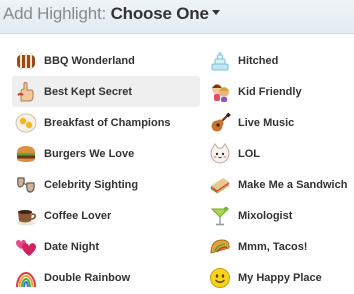 The height and width of the screenshot is (294, 354). Describe the element at coordinates (220, 123) in the screenshot. I see `guitar-icon` at that location.